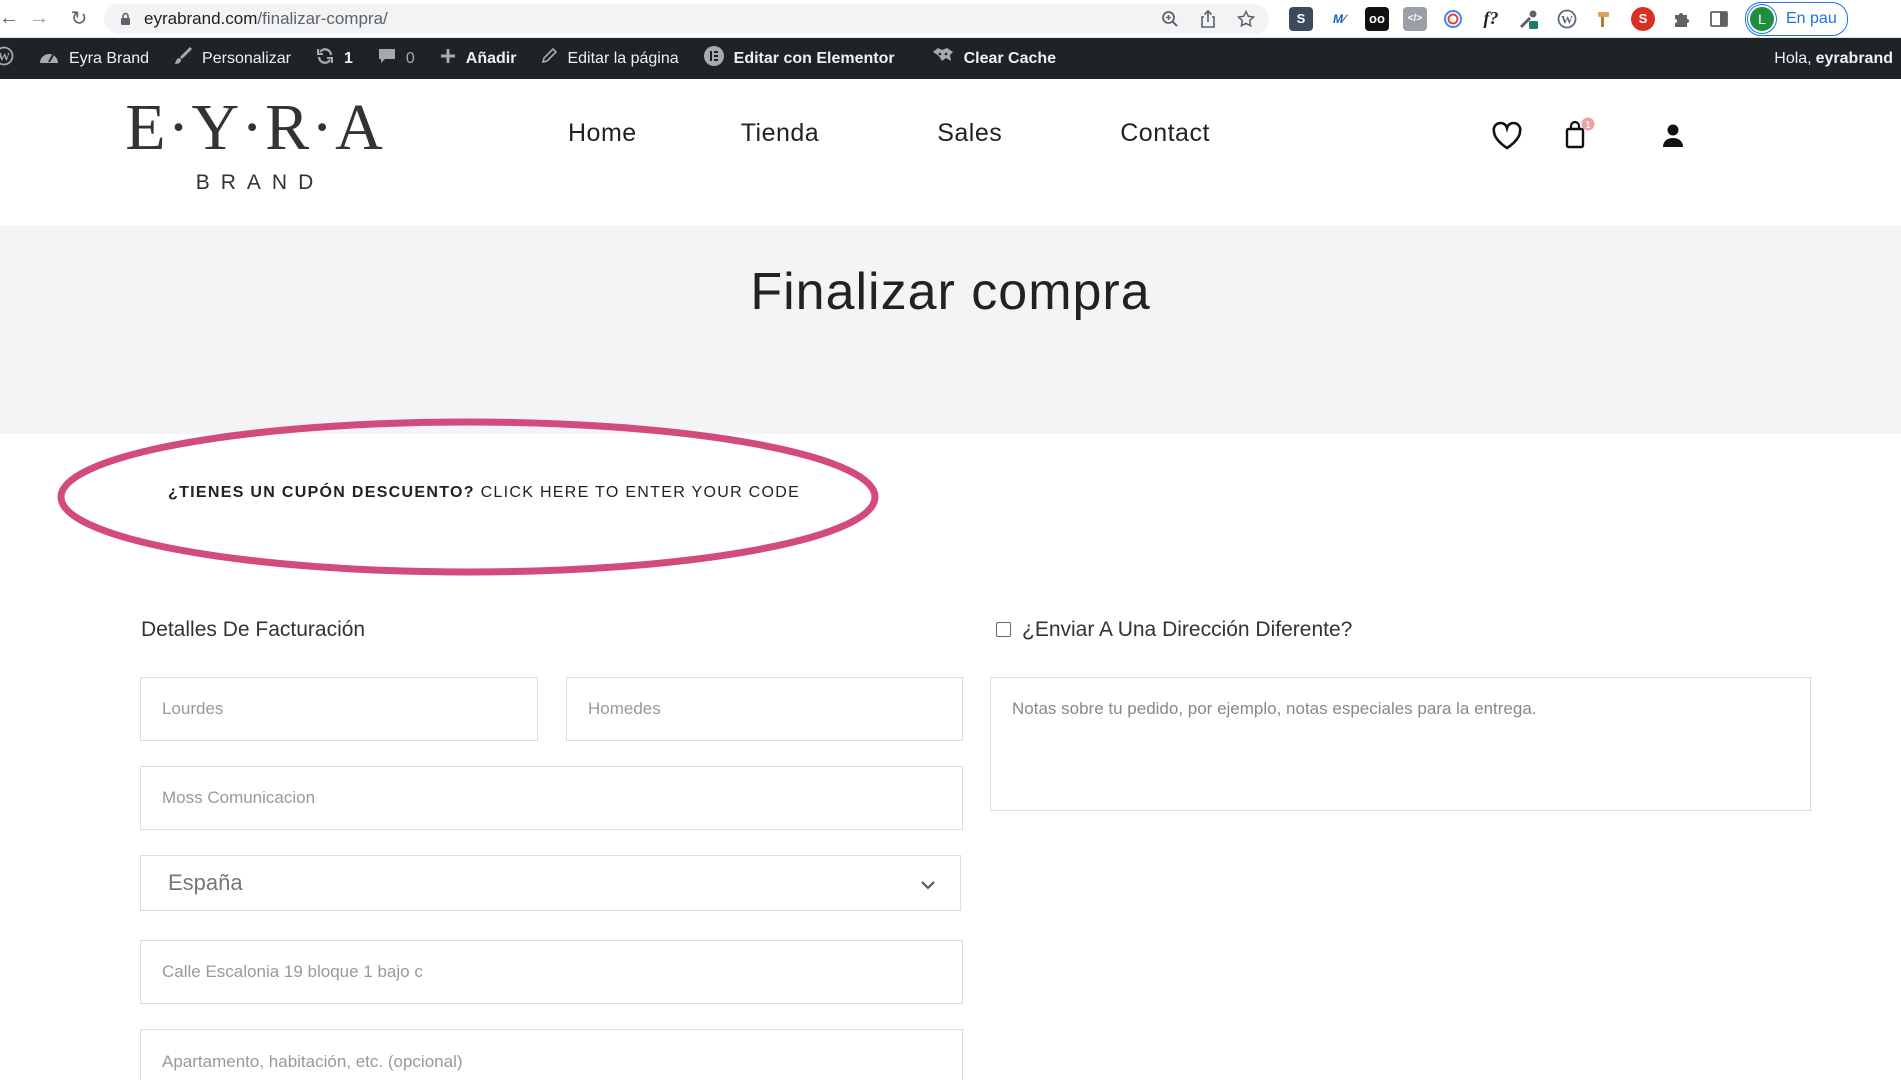 The height and width of the screenshot is (1080, 1901). I want to click on customize-label: Personalizar, so click(246, 58).